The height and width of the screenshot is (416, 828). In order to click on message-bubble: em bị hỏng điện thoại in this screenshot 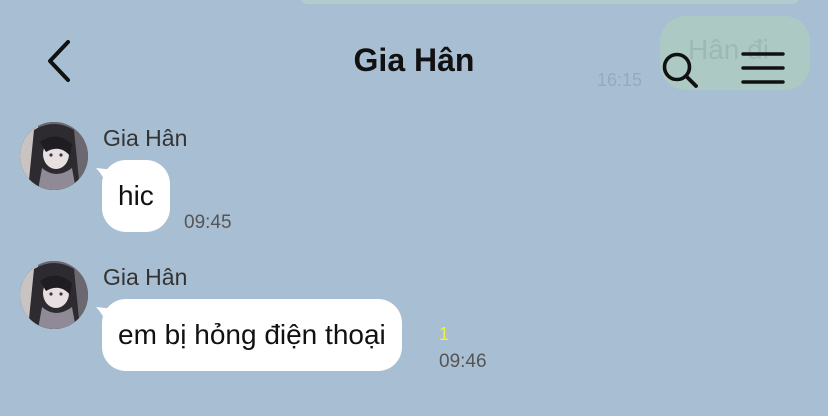, I will do `click(252, 335)`.